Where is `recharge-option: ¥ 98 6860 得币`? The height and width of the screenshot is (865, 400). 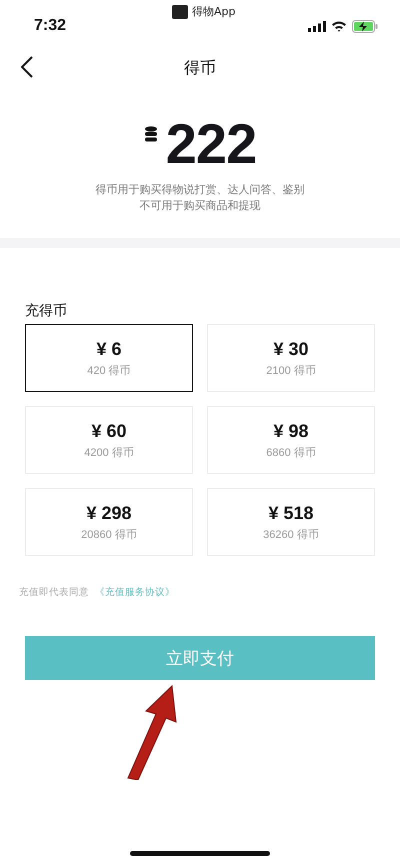
recharge-option: ¥ 98 6860 得币 is located at coordinates (291, 440).